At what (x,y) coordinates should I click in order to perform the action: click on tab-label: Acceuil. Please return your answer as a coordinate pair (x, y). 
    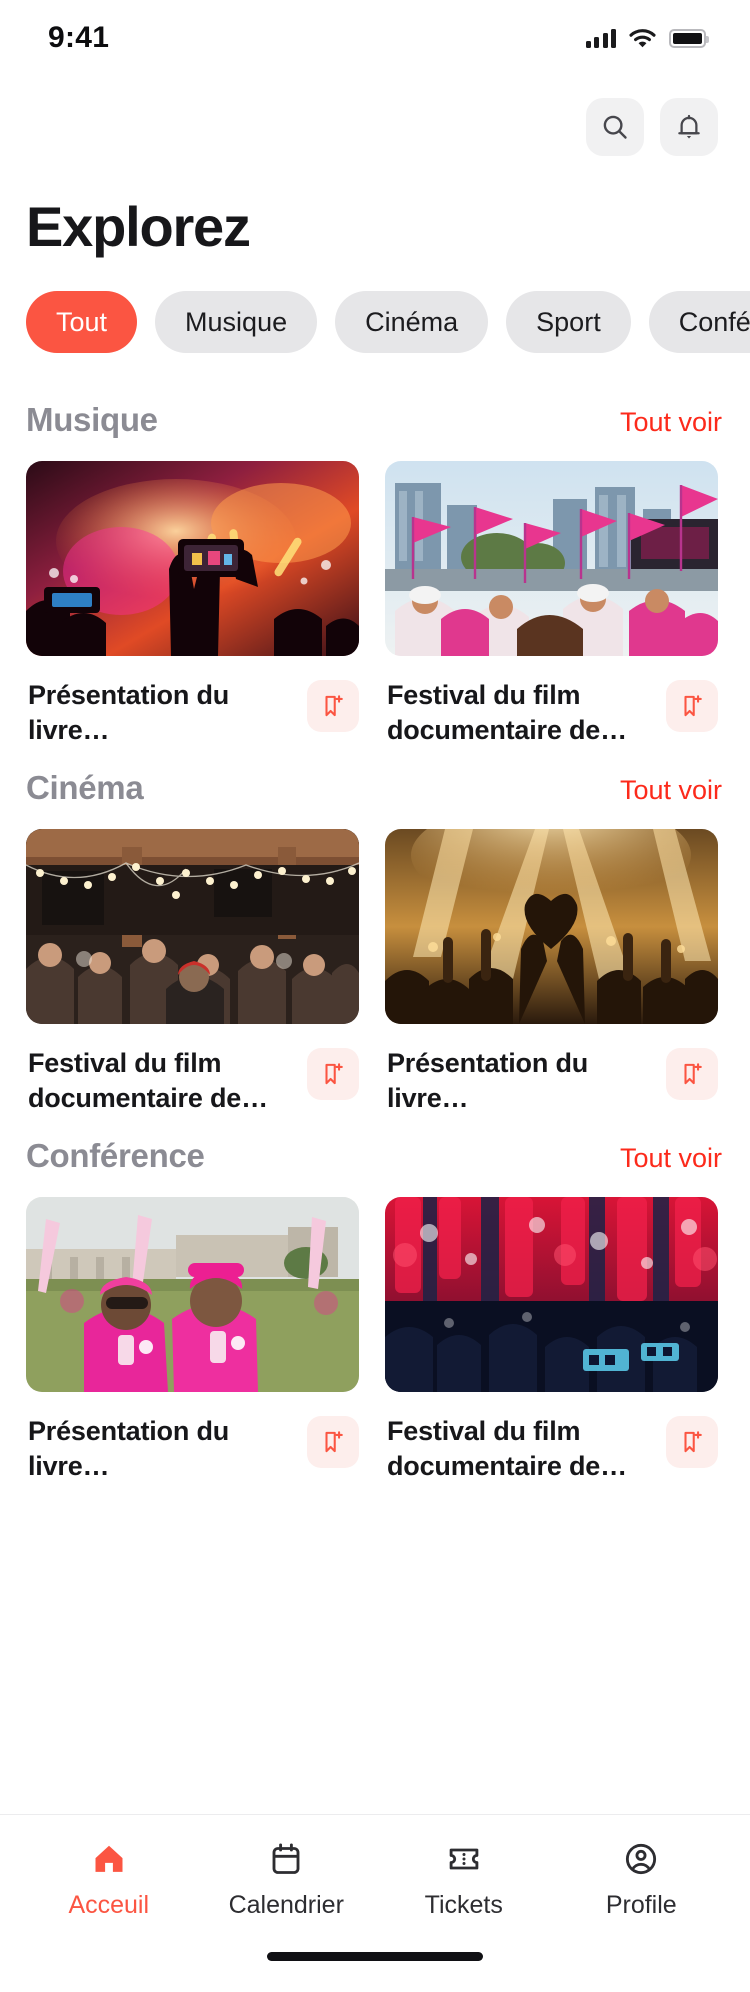
    Looking at the image, I should click on (109, 1905).